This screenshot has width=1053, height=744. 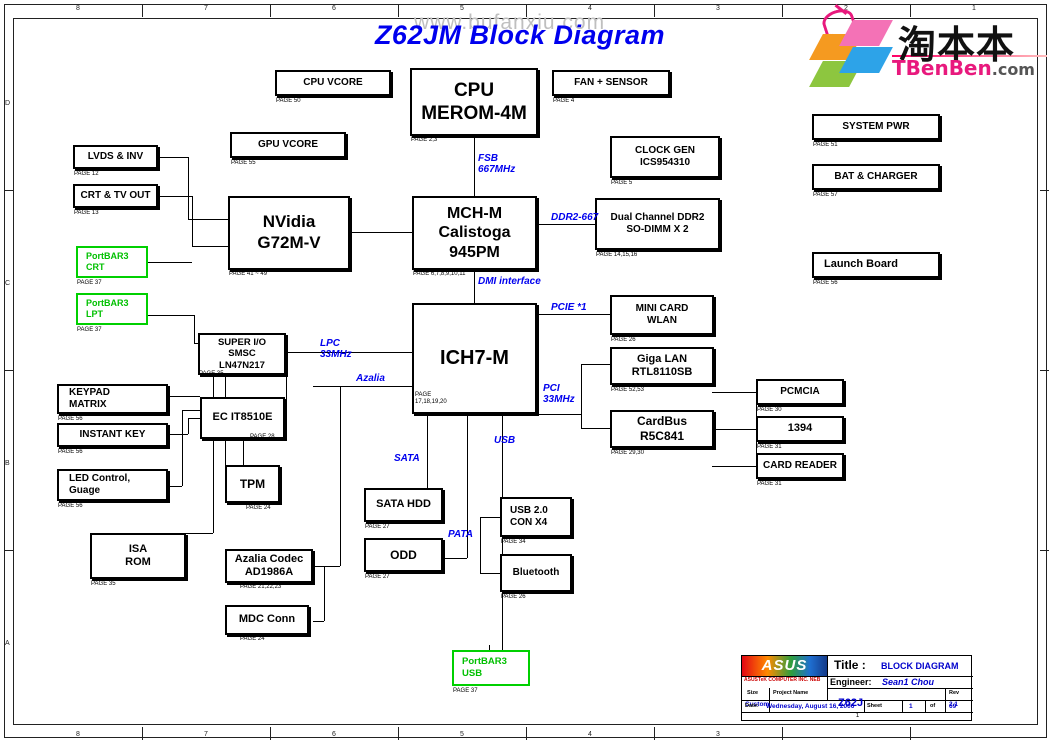 I want to click on wire-led-ec-v, so click(x=182, y=448).